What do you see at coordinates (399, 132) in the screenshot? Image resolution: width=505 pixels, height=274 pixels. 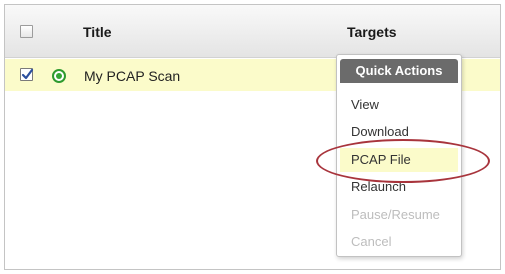 I see `menu-item-download: Download` at bounding box center [399, 132].